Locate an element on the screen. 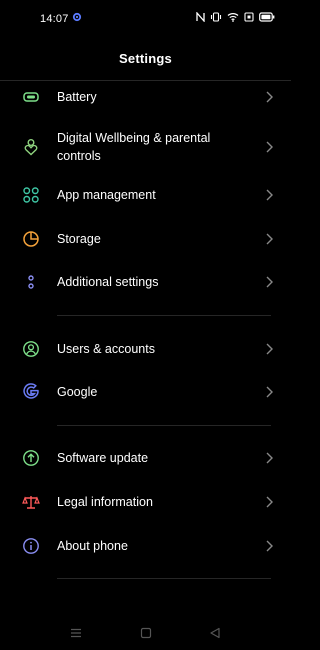 Image resolution: width=320 pixels, height=650 pixels. menu-icon is located at coordinates (76, 633).